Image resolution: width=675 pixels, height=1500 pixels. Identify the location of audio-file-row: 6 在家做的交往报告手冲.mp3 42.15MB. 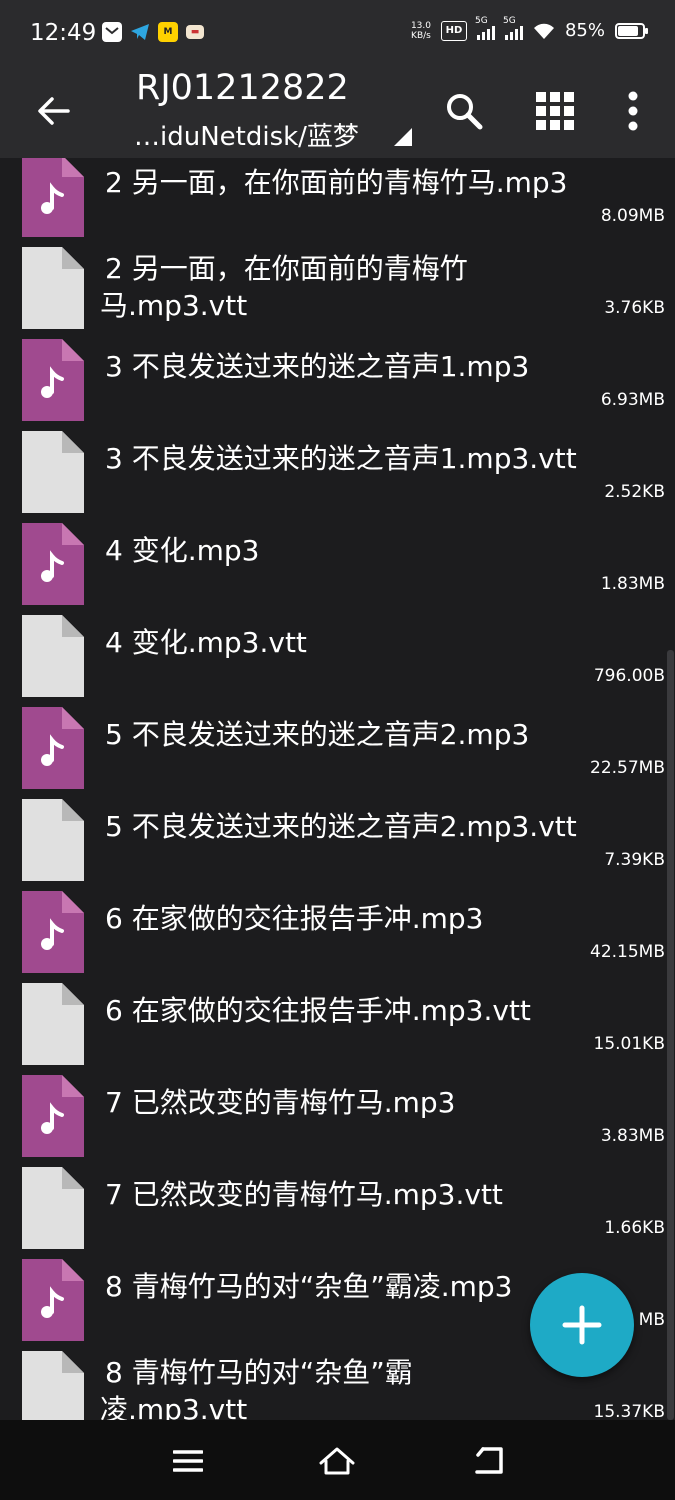
(337, 932).